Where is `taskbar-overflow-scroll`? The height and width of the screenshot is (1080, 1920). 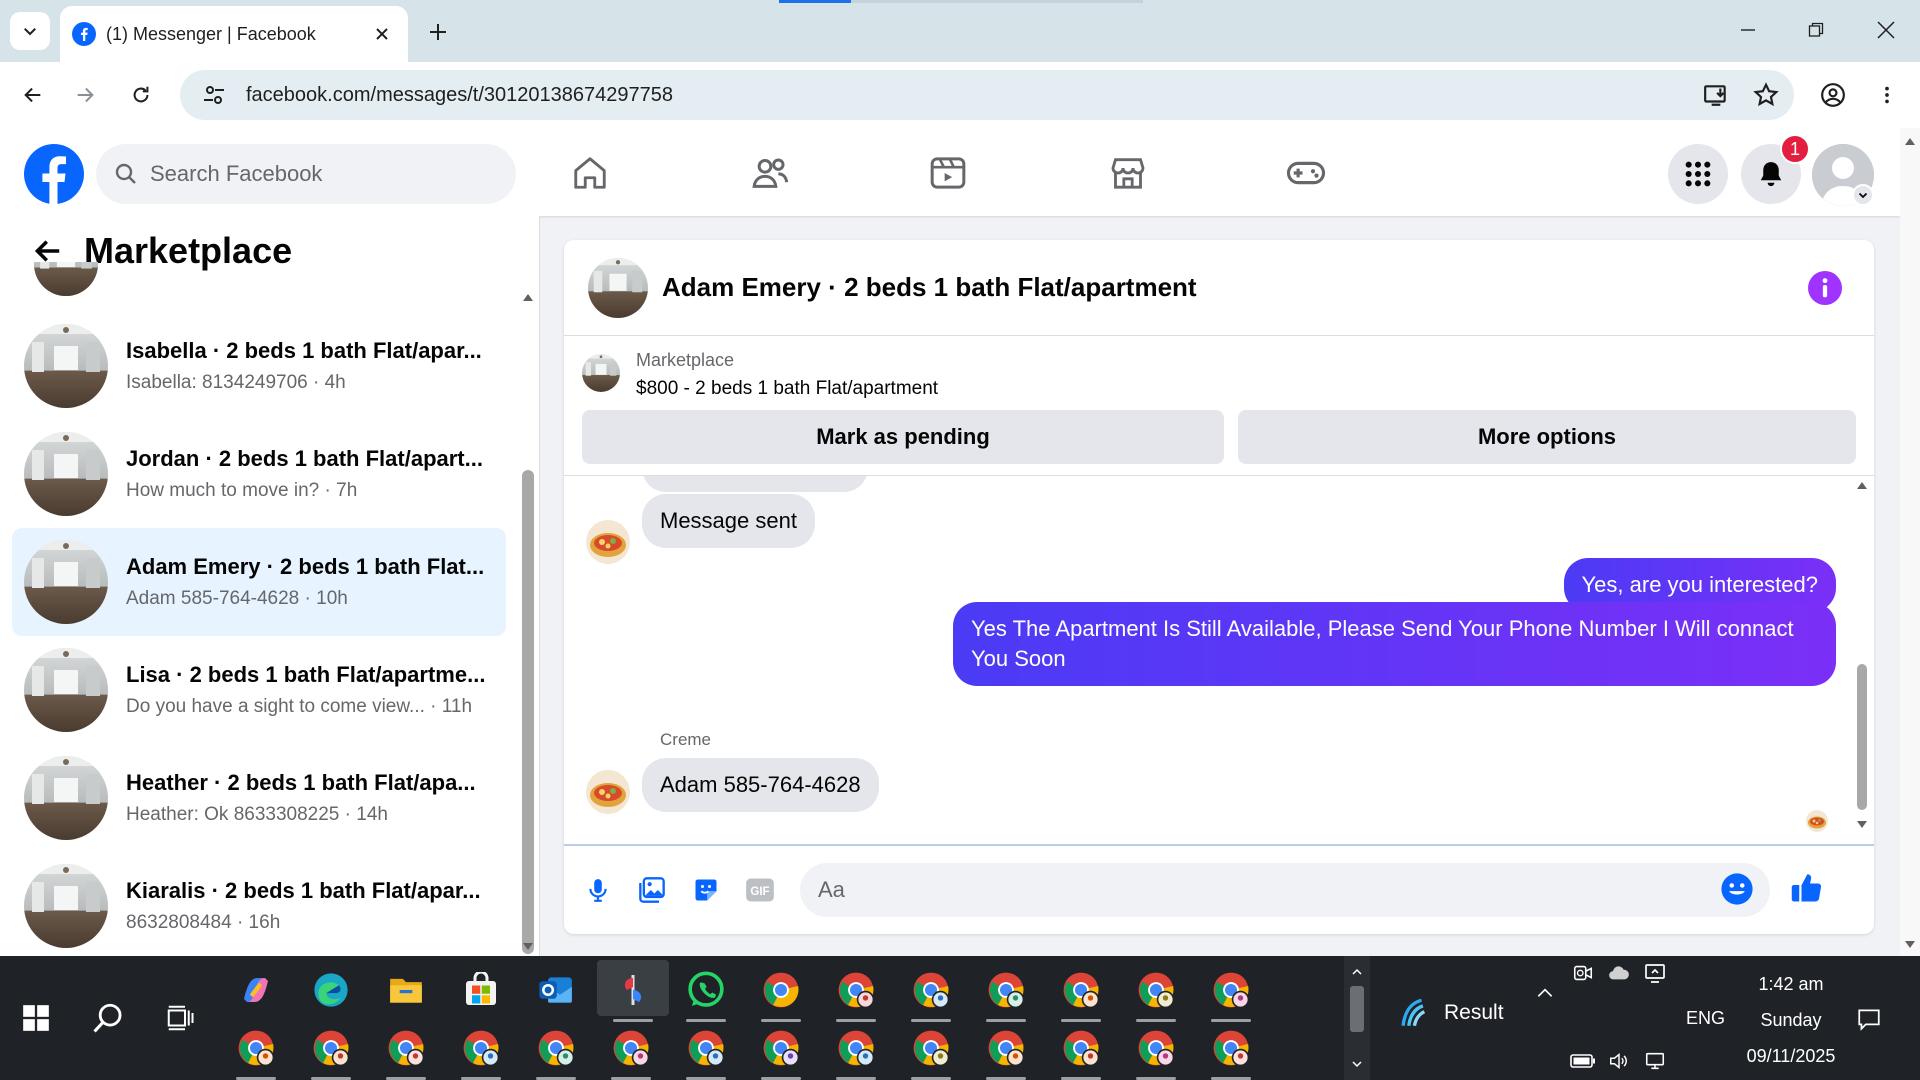
taskbar-overflow-scroll is located at coordinates (1357, 1018).